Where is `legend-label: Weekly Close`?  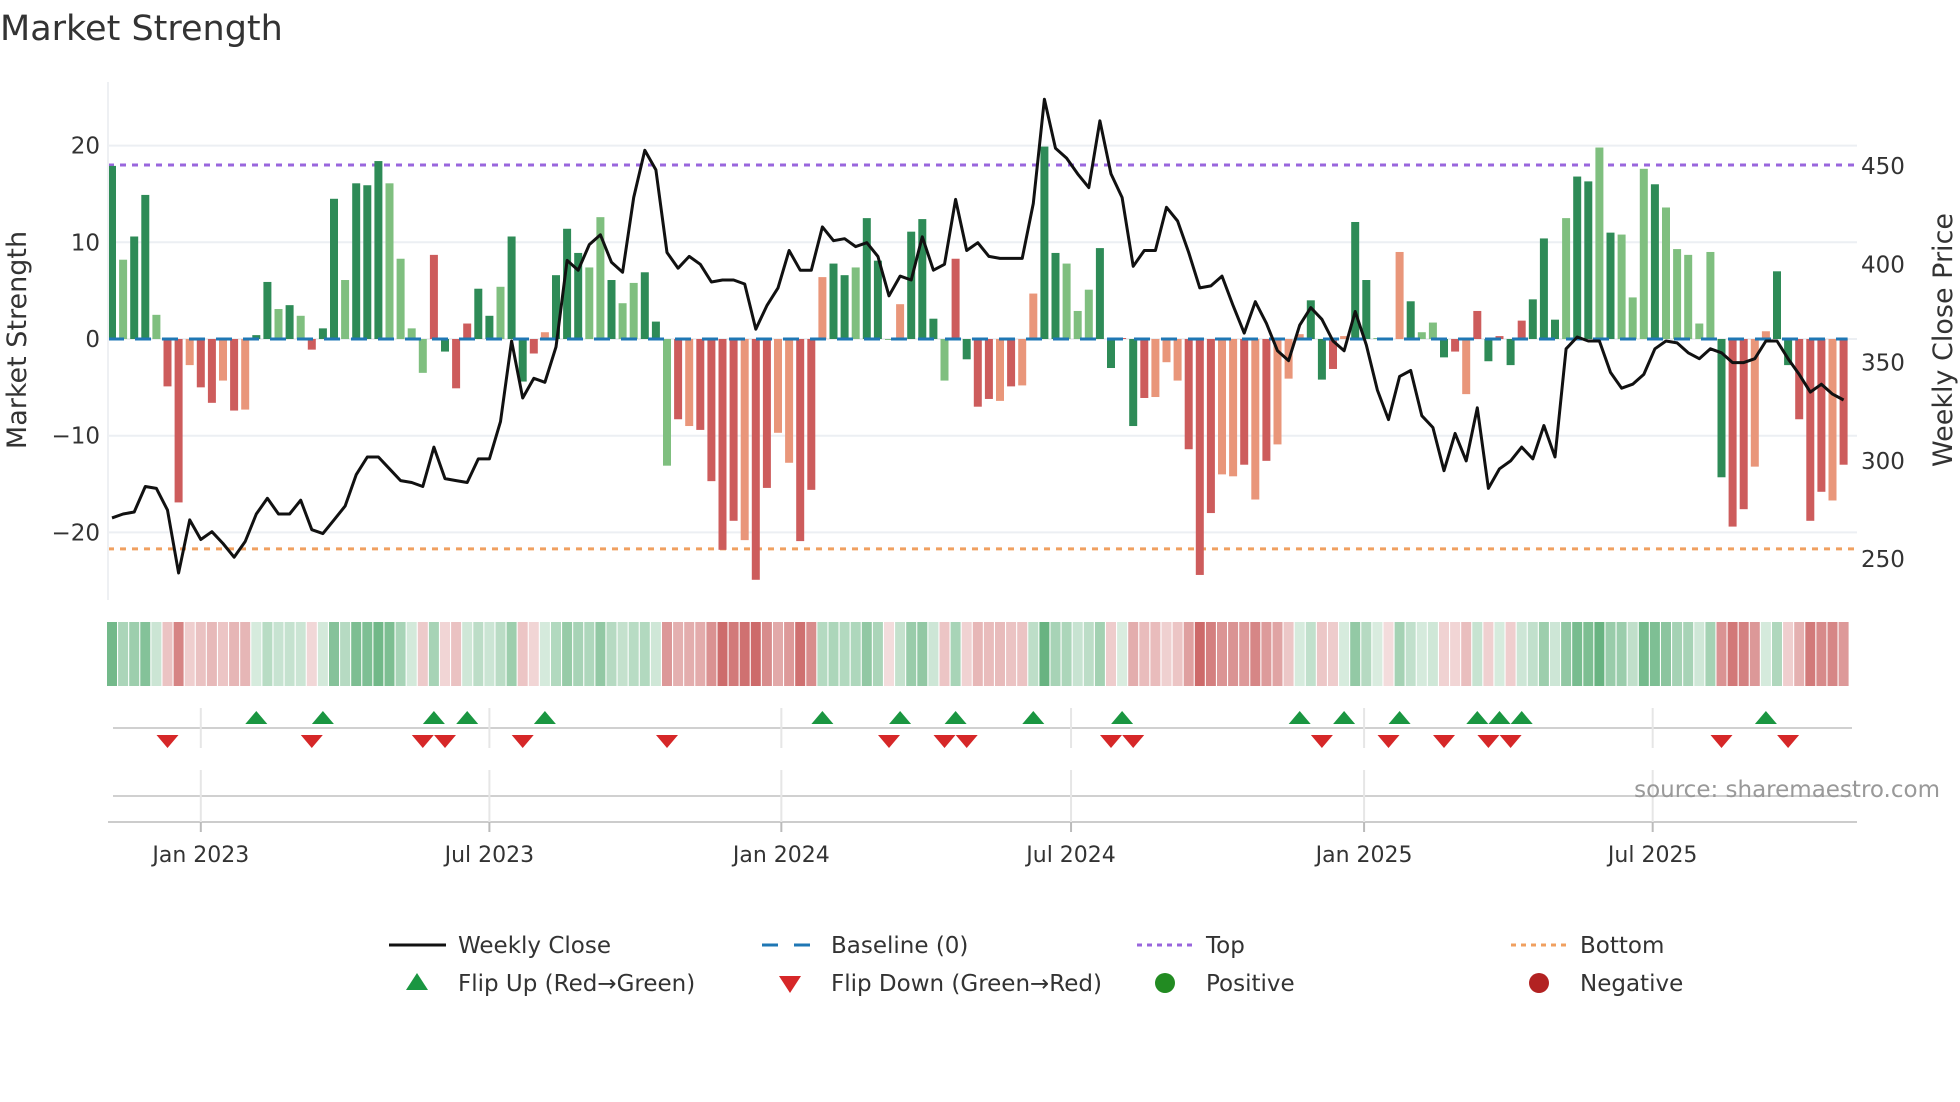
legend-label: Weekly Close is located at coordinates (534, 946).